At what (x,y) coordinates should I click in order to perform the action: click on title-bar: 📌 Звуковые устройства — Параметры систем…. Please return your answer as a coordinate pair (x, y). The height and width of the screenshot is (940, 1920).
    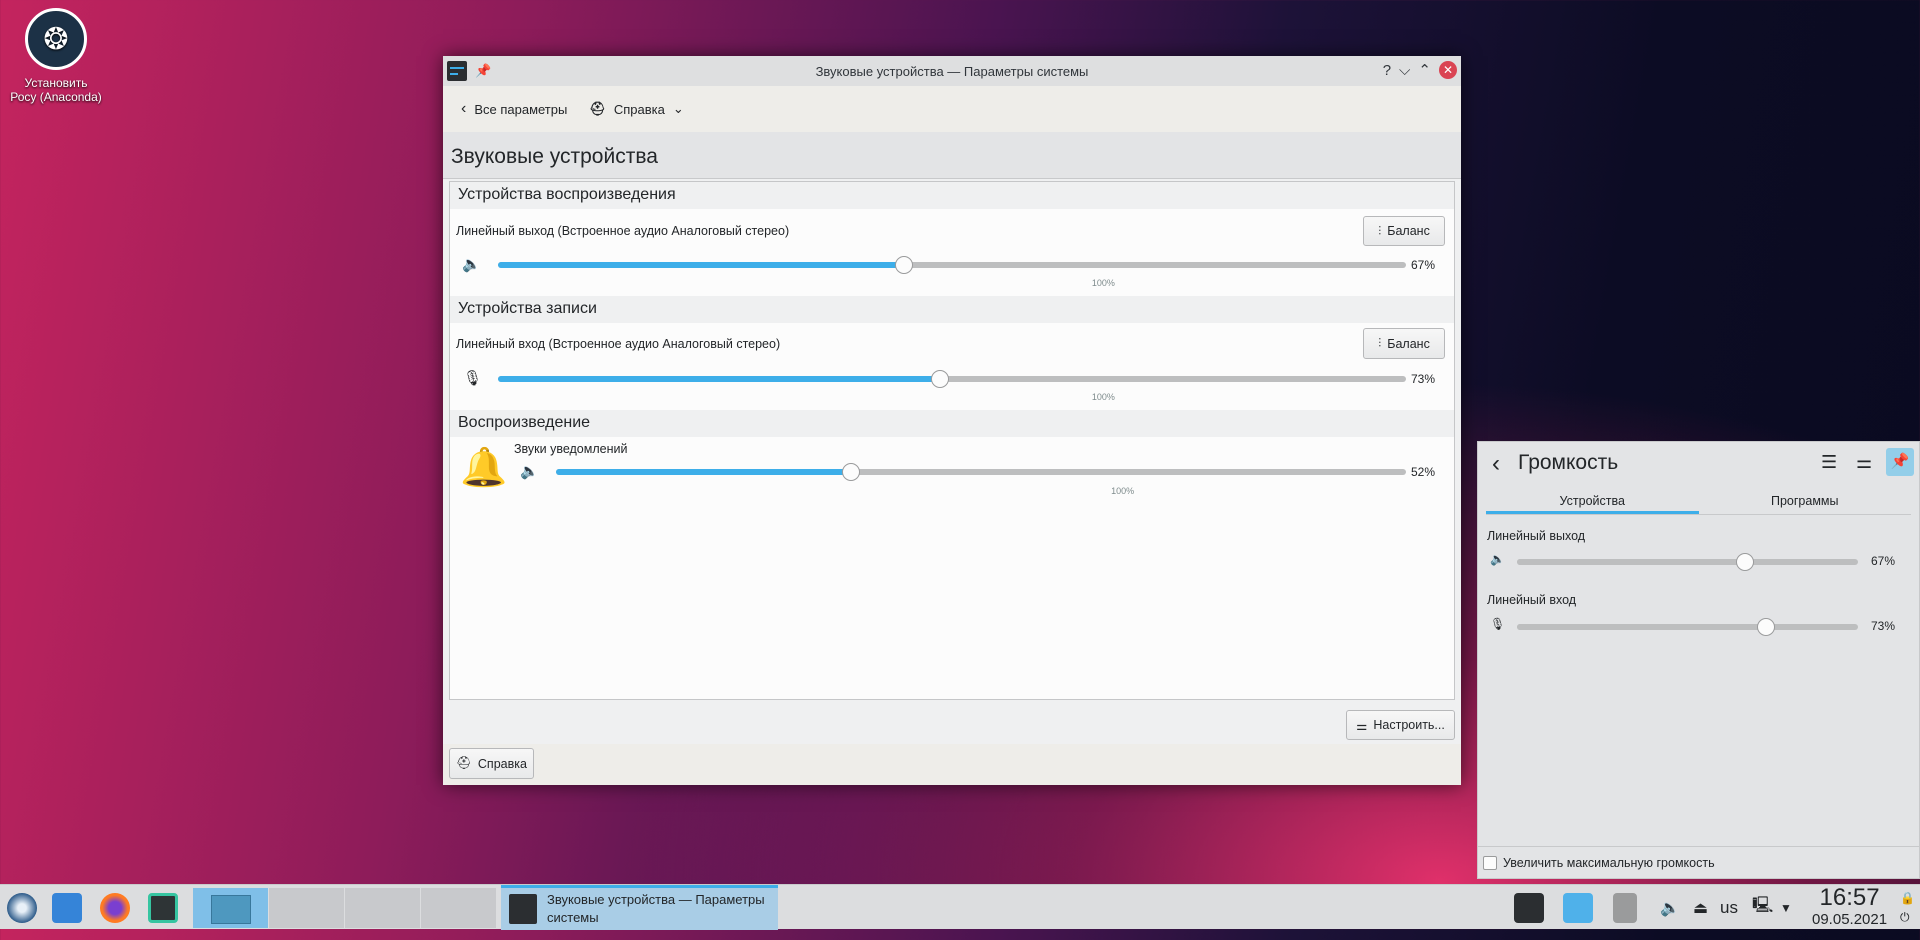
    Looking at the image, I should click on (952, 71).